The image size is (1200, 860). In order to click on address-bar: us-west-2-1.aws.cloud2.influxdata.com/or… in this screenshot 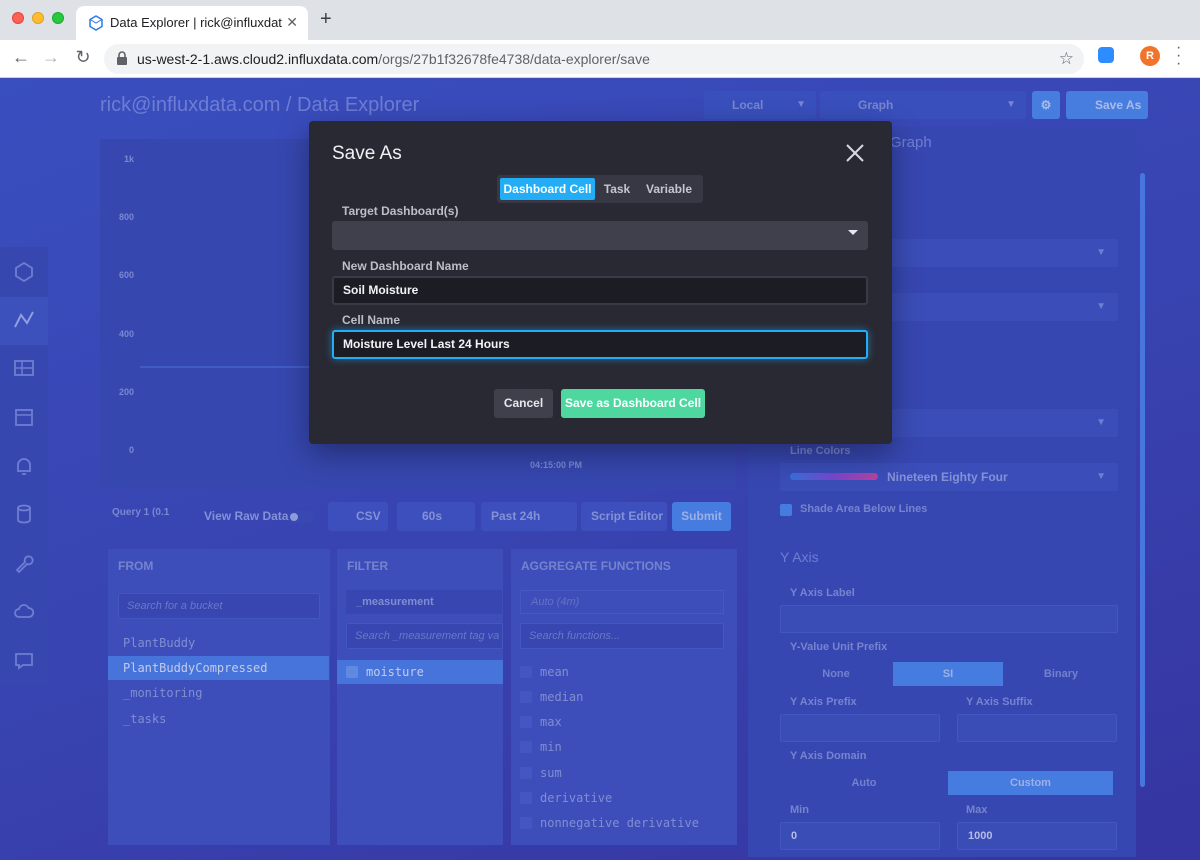, I will do `click(594, 59)`.